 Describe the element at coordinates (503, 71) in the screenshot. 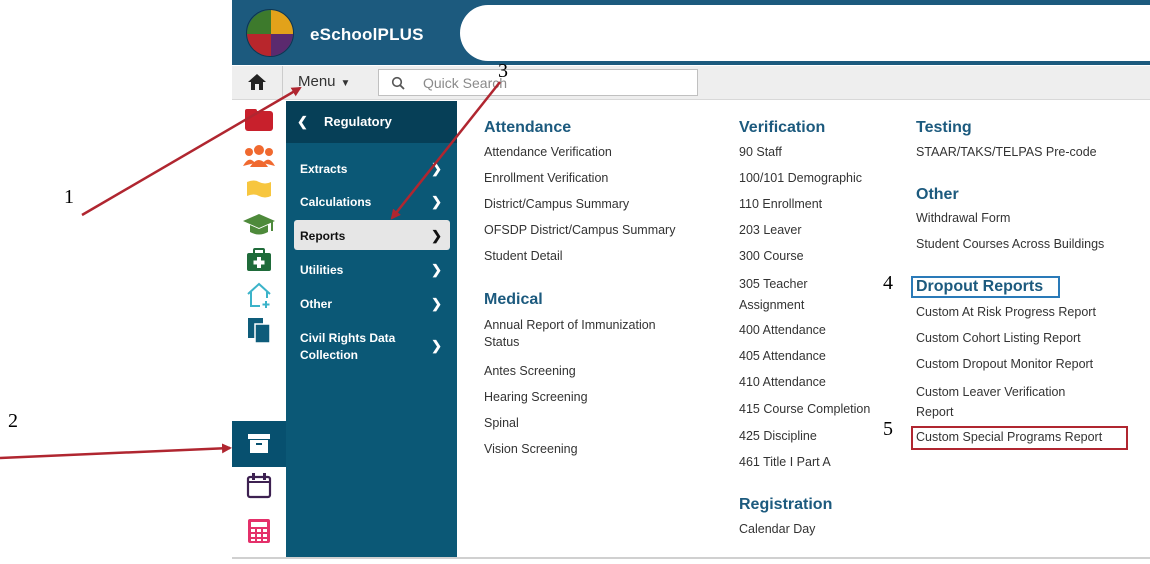

I see `annotation-number-3: 3` at that location.